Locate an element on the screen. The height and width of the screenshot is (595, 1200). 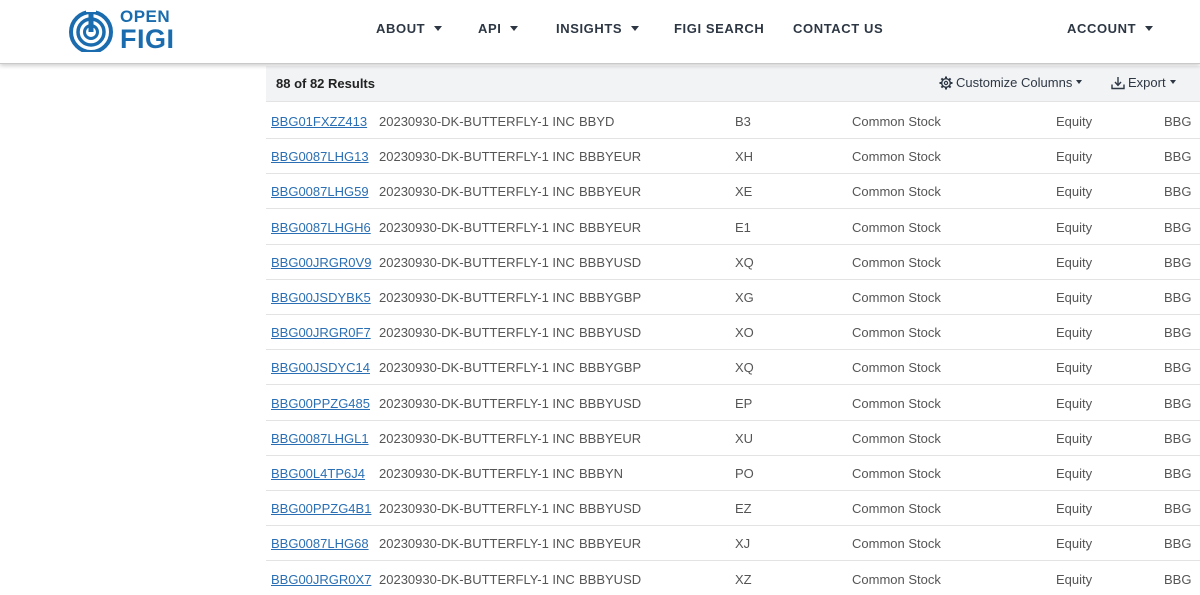
figi-link: BBG00JRGR0X7 is located at coordinates (321, 579).